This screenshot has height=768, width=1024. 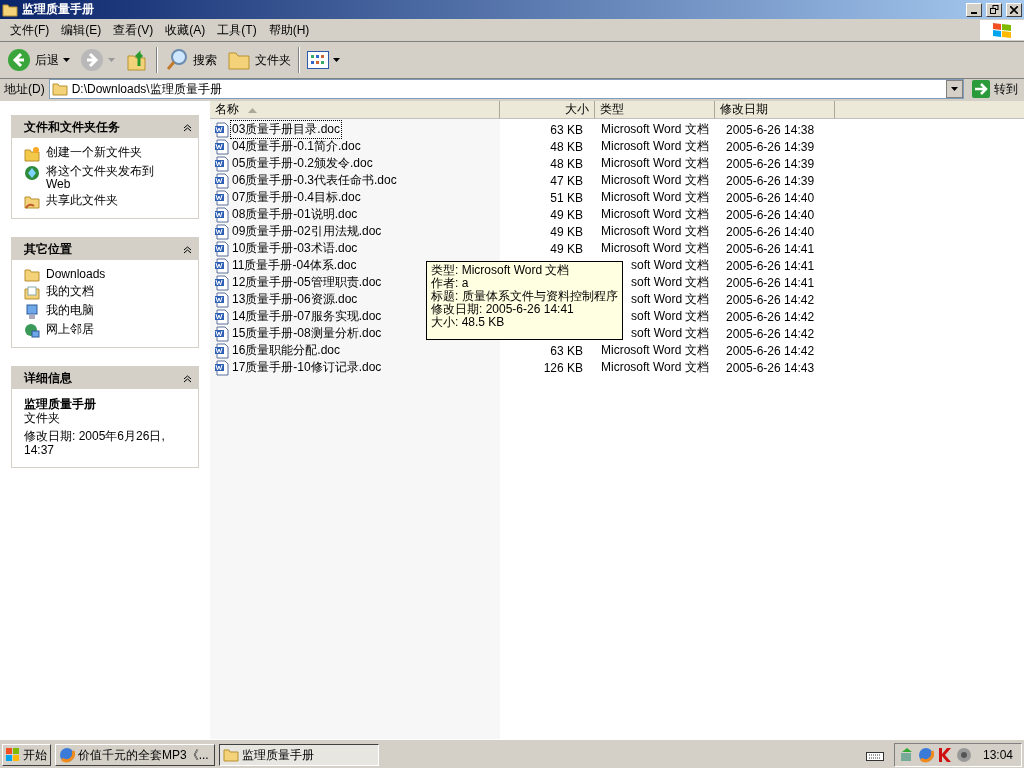 I want to click on file-name: 04质量手册-0.1简介.doc, so click(x=296, y=146).